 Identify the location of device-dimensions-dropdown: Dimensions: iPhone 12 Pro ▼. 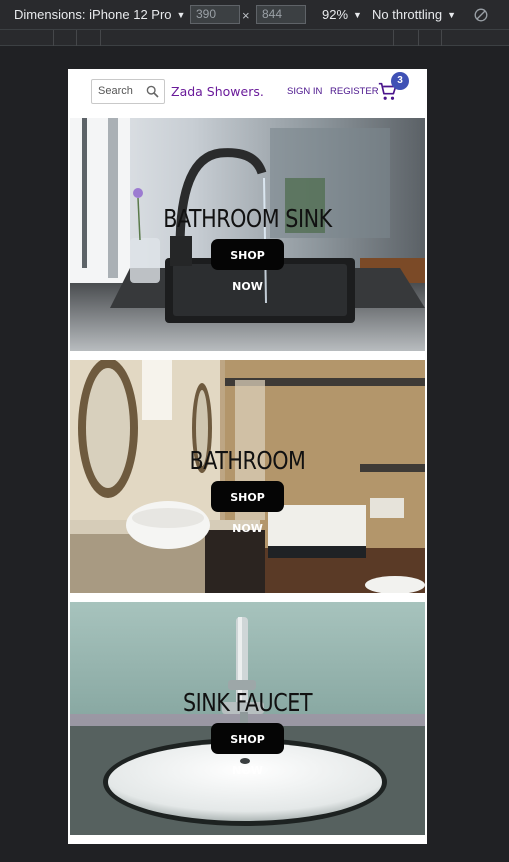
(99, 14).